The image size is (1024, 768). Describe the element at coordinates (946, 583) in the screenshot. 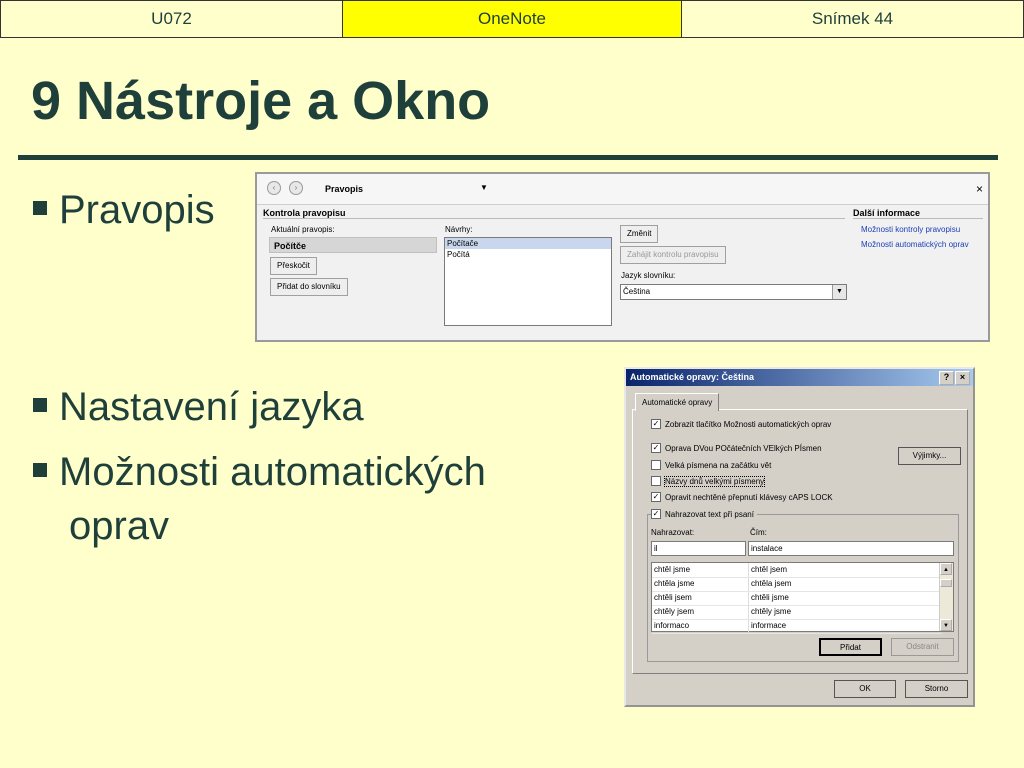

I see `scroll-thumb` at that location.